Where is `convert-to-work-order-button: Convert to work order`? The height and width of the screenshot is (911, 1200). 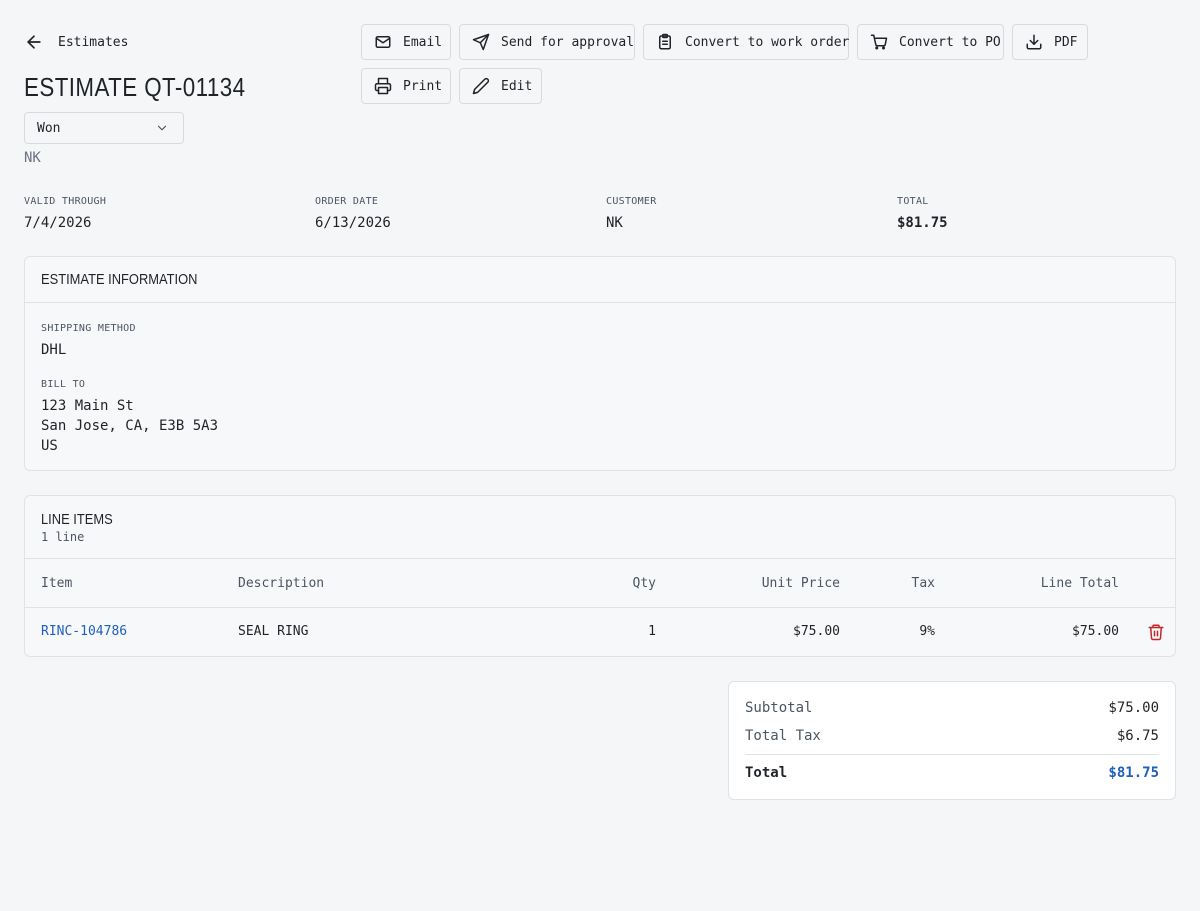 convert-to-work-order-button: Convert to work order is located at coordinates (746, 42).